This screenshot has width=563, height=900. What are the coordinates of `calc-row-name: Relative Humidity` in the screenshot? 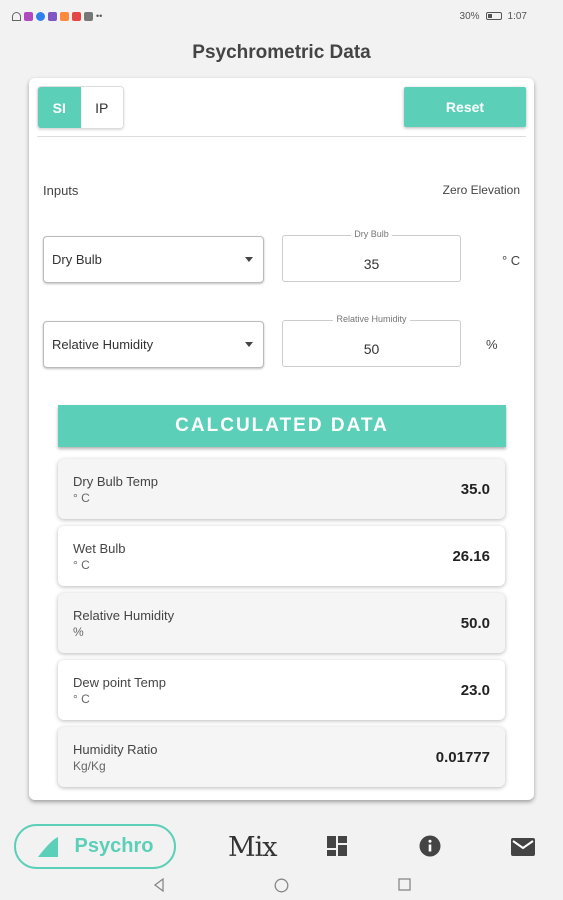 It's located at (124, 615).